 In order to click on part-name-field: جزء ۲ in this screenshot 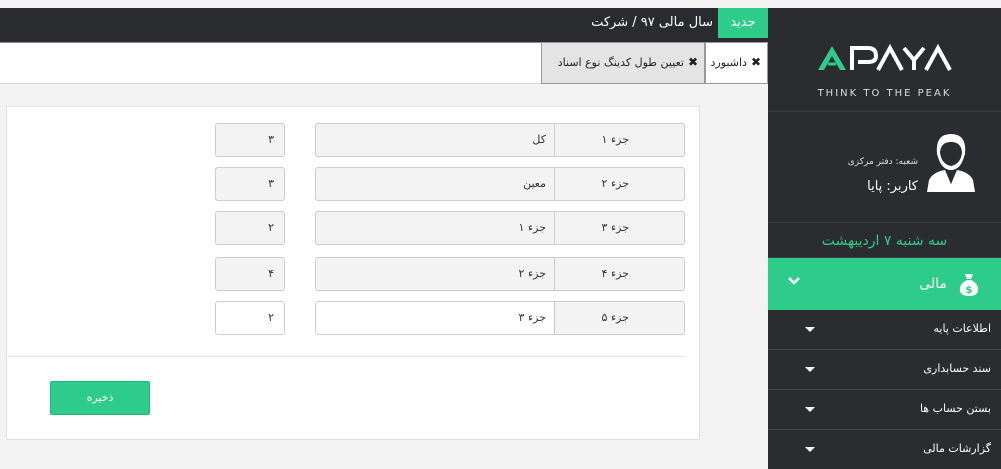, I will do `click(435, 274)`.